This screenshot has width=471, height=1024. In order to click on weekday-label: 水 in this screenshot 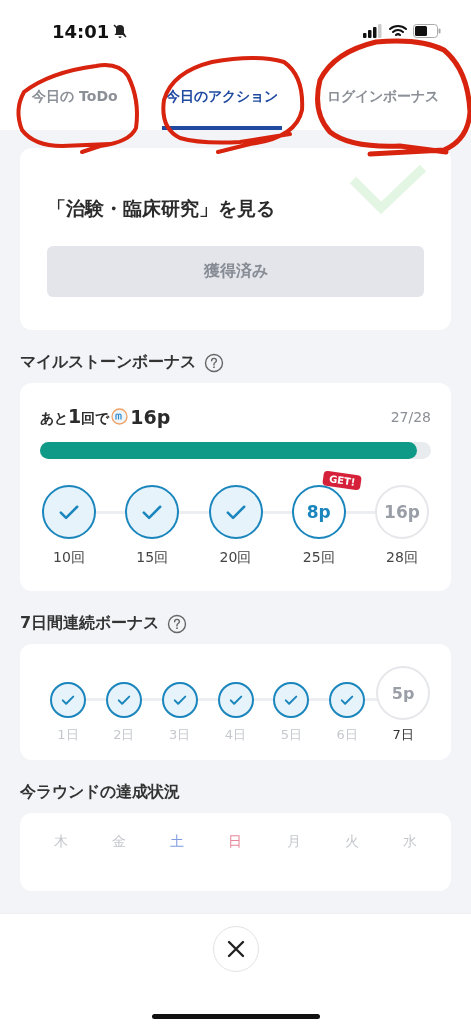, I will do `click(409, 842)`.